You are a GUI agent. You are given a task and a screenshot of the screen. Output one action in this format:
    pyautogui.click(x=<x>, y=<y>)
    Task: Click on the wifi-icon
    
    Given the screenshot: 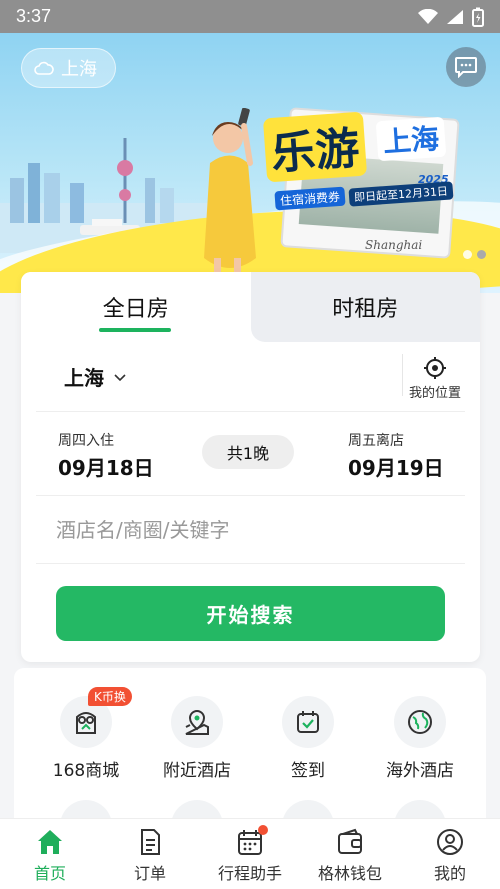 What is the action you would take?
    pyautogui.click(x=428, y=16)
    